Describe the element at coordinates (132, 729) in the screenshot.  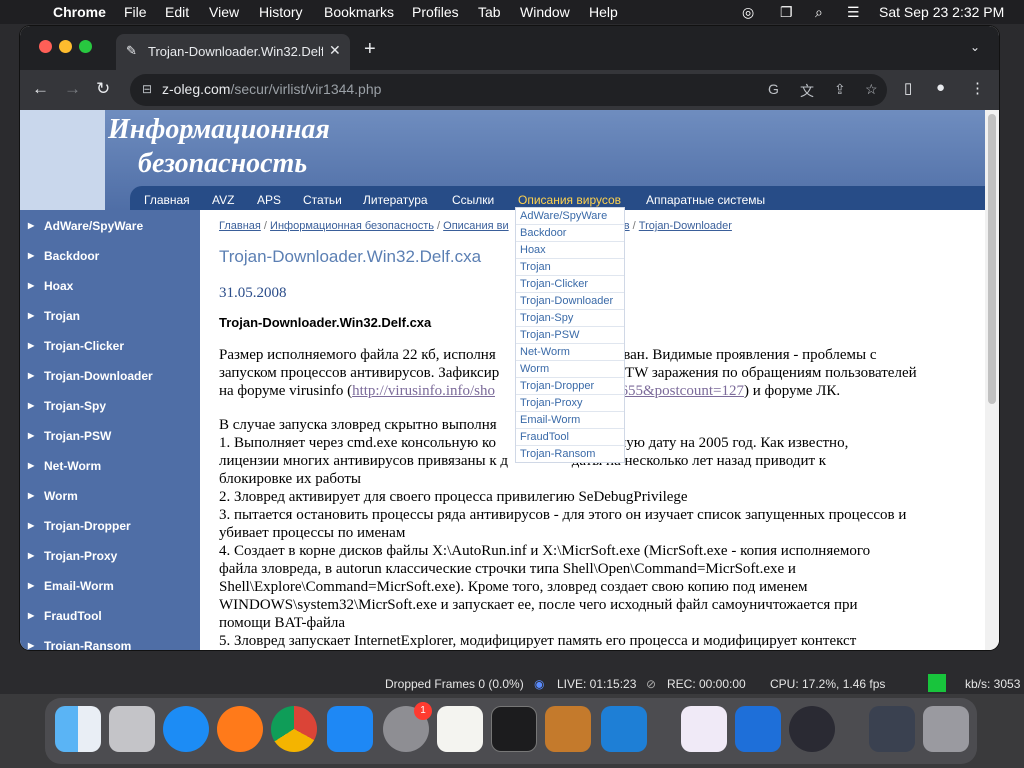
I see `launchpad-icon` at that location.